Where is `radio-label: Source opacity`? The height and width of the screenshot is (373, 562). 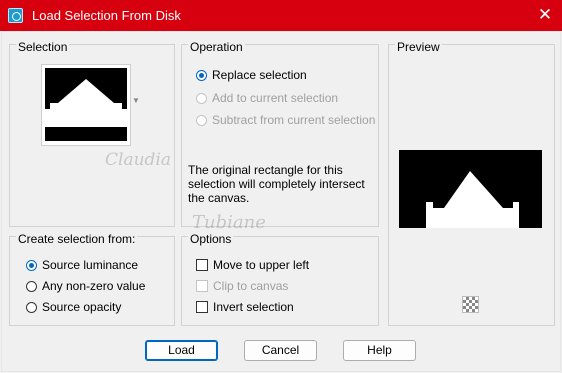 radio-label: Source opacity is located at coordinates (82, 307).